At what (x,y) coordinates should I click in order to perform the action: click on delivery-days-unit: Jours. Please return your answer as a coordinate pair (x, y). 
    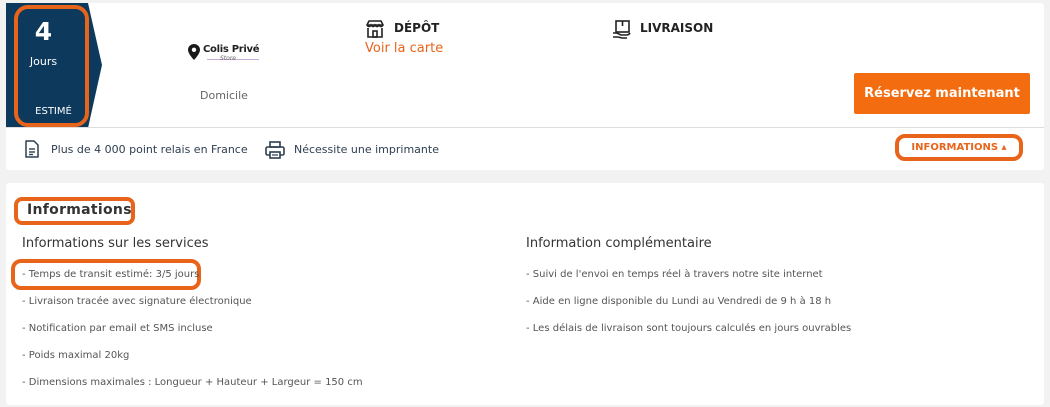
    Looking at the image, I should click on (43, 61).